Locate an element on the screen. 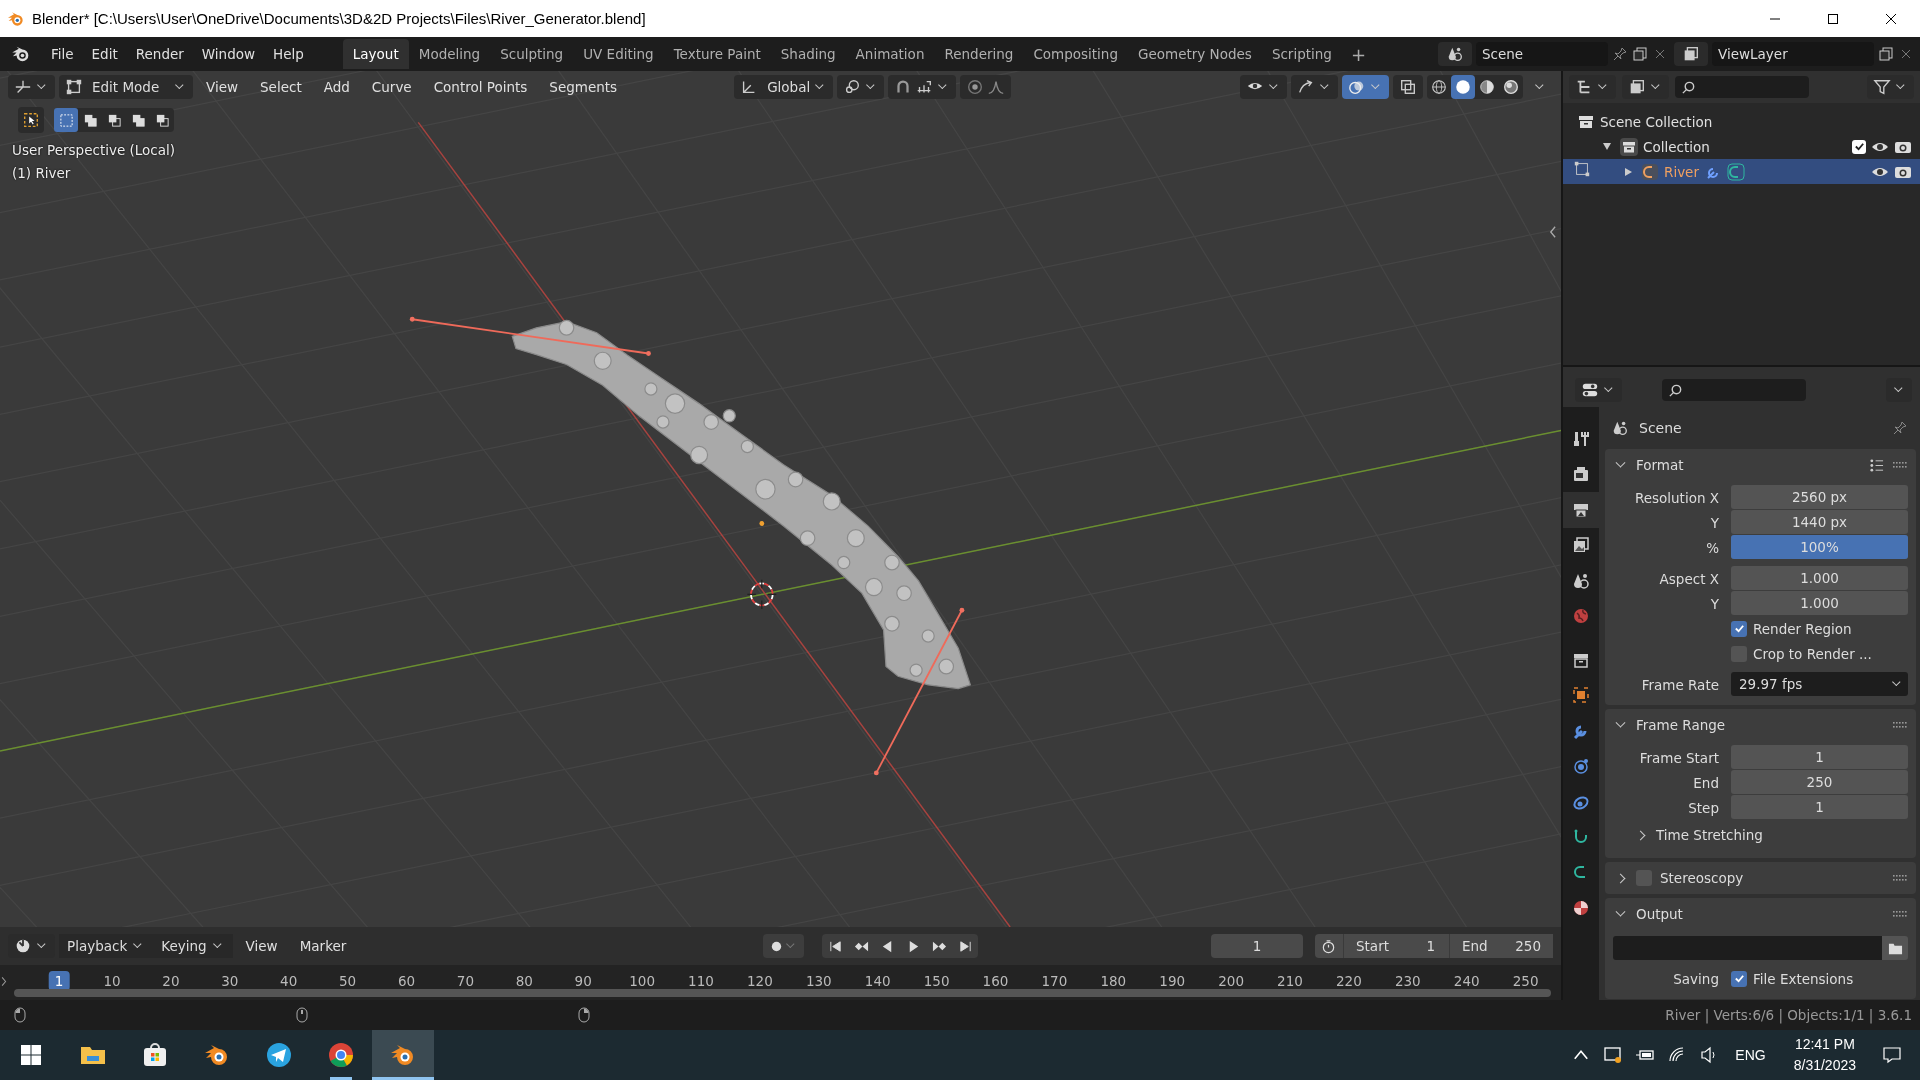  workspace-tab: Texture Paint is located at coordinates (717, 54).